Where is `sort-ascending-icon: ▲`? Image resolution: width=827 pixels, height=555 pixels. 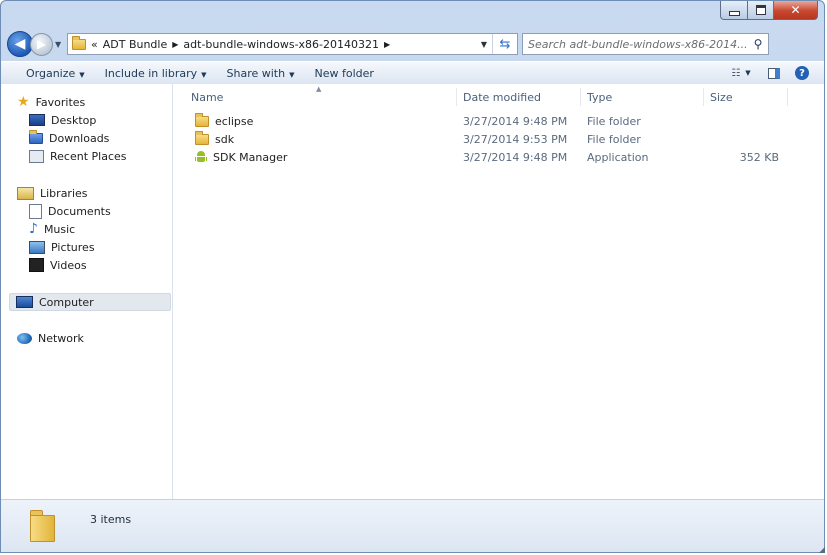
sort-ascending-icon: ▲ is located at coordinates (319, 89).